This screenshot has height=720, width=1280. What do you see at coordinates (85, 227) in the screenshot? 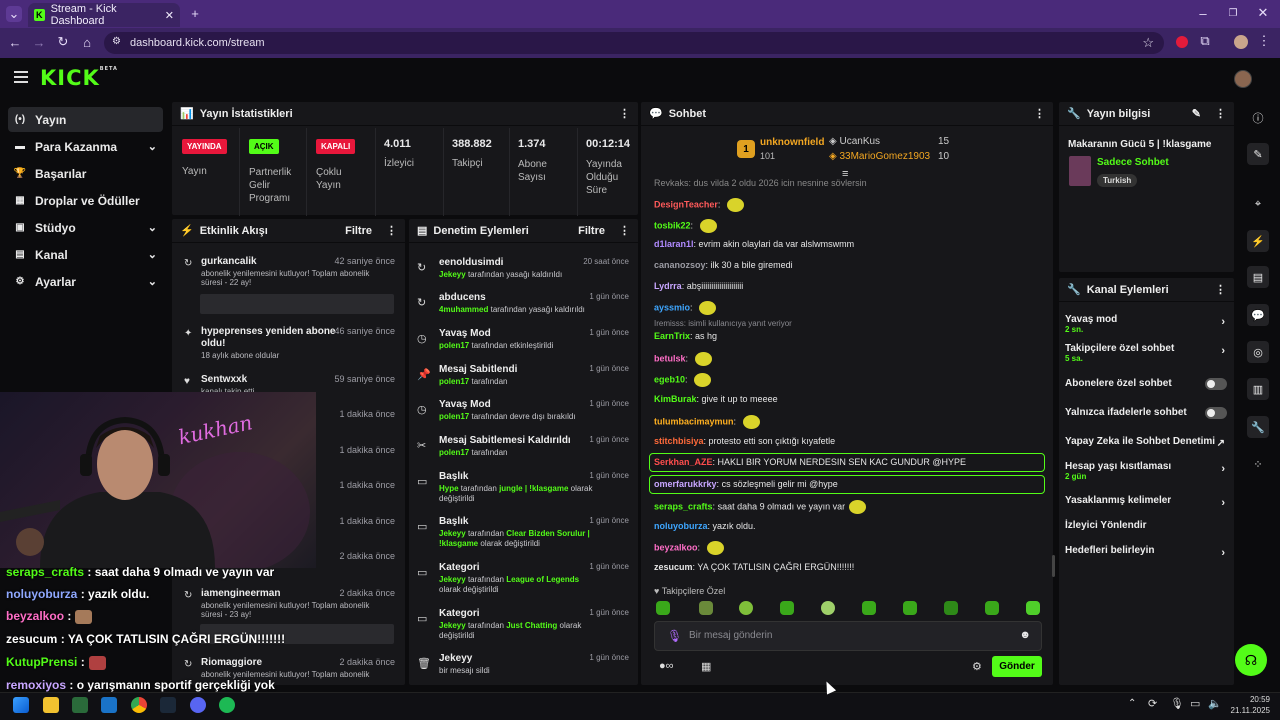
I see `sidebar-item-studio: ▣ Stüdyo ⌄` at bounding box center [85, 227].